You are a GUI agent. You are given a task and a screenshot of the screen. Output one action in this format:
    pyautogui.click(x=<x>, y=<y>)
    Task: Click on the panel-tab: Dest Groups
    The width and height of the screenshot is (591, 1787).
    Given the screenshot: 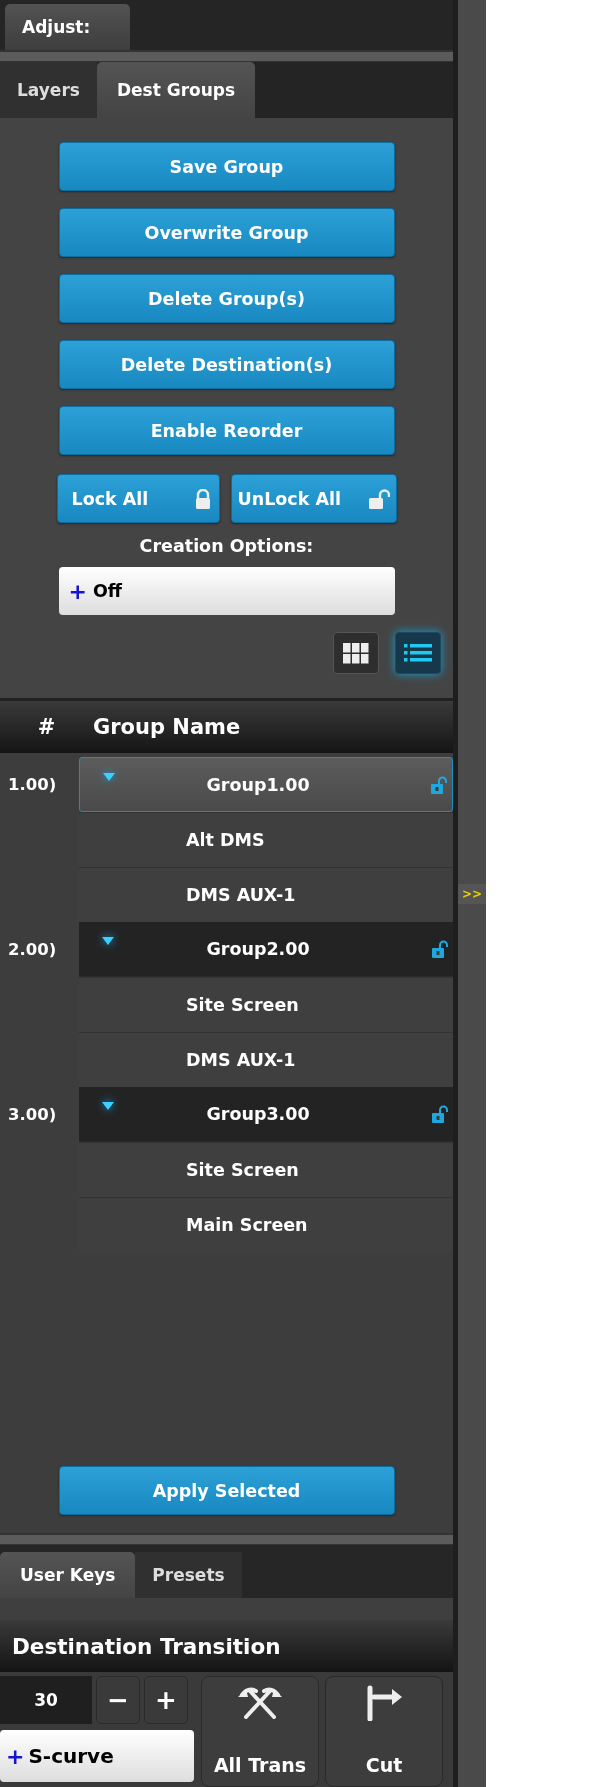 What is the action you would take?
    pyautogui.click(x=176, y=90)
    